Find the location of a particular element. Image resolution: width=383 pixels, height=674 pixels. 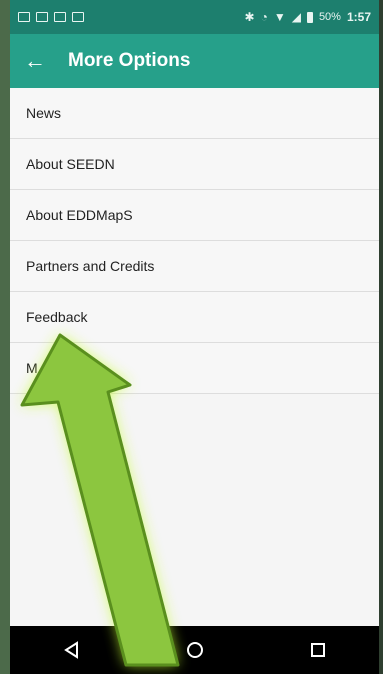

battery-icon is located at coordinates (309, 17).